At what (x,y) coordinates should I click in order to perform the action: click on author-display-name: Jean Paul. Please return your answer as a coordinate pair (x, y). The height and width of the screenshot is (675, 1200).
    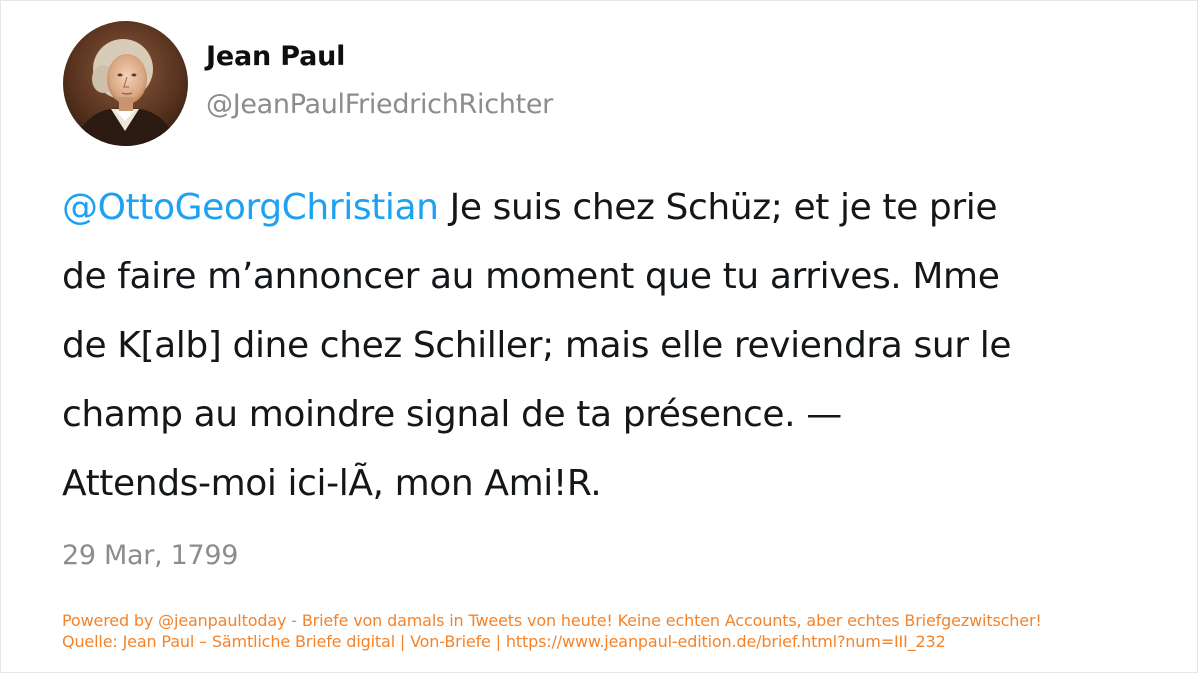
    Looking at the image, I should click on (275, 56).